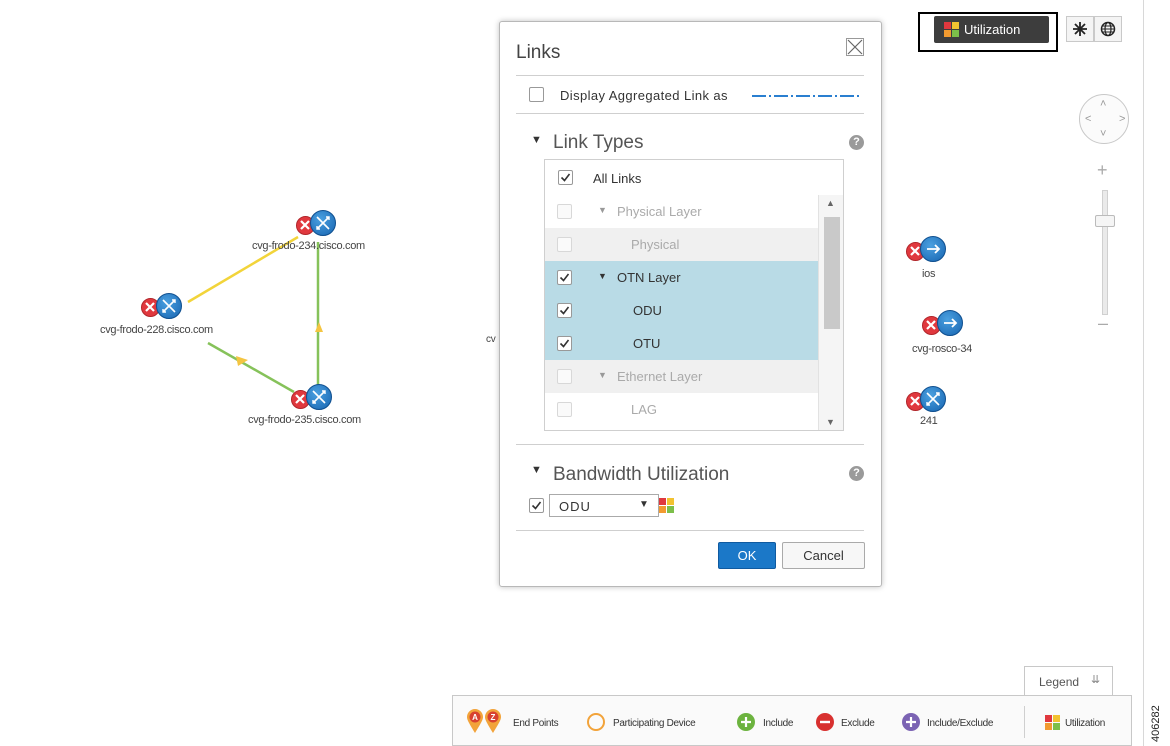  Describe the element at coordinates (536, 723) in the screenshot. I see `legend-label: End Points` at that location.